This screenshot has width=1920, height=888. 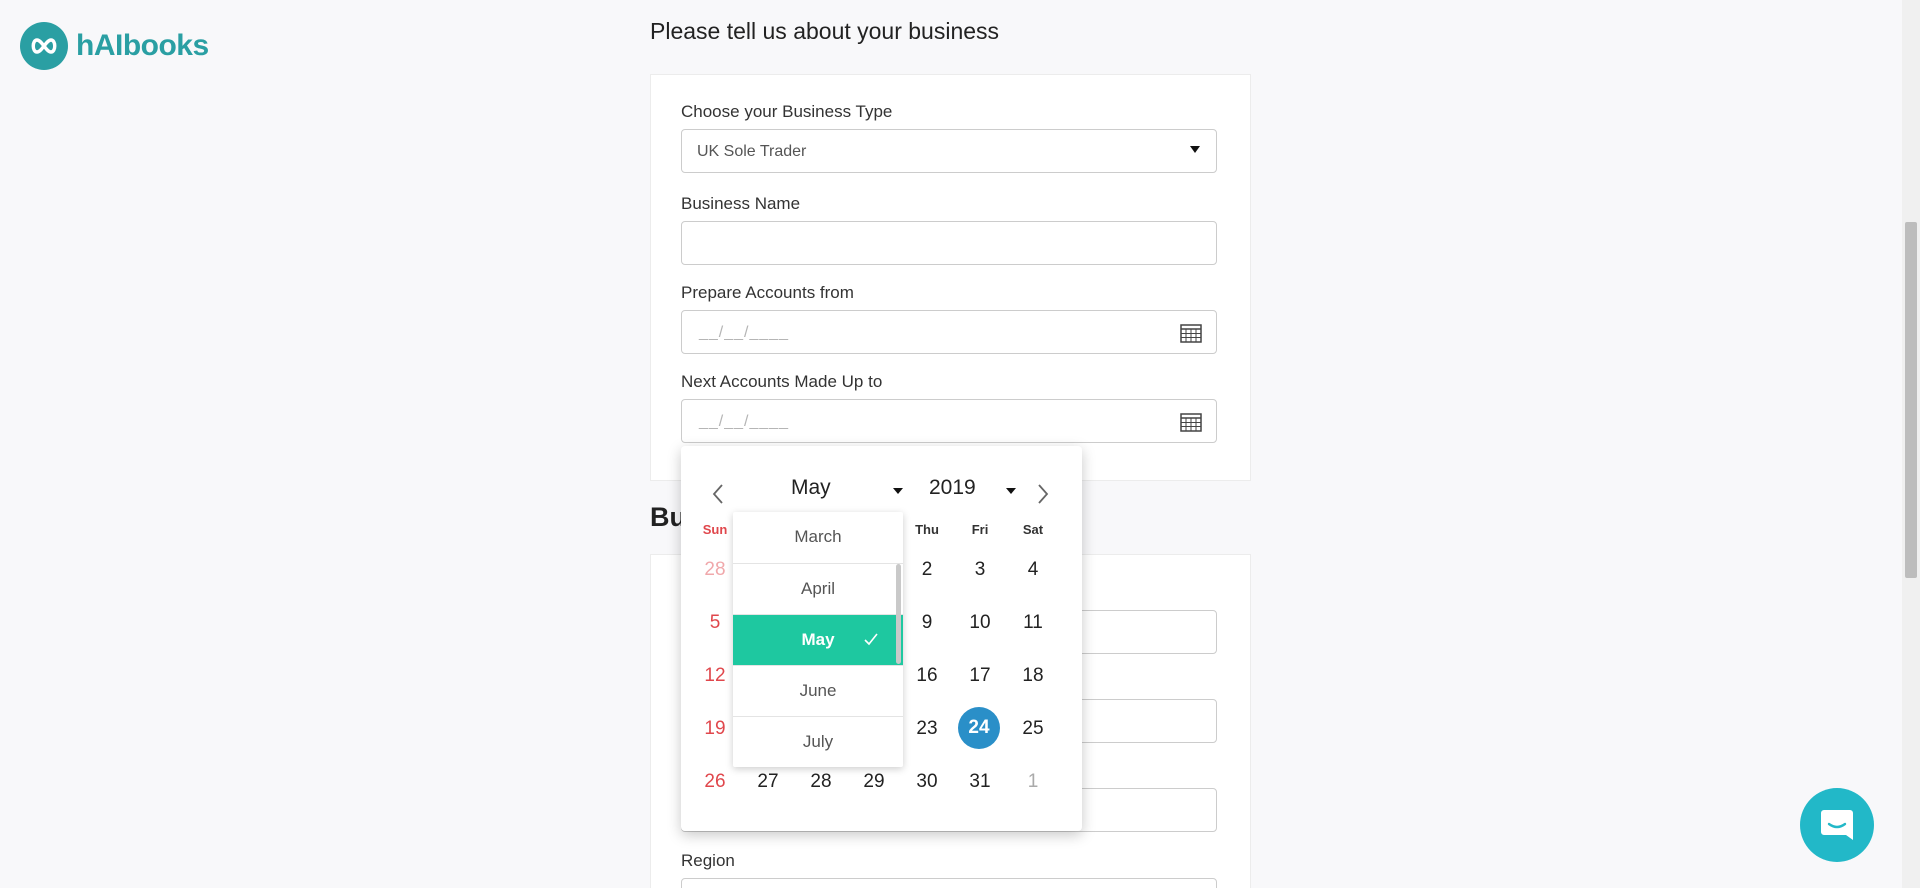 What do you see at coordinates (744, 332) in the screenshot?
I see `prepare-from-placeholder: __/__/____` at bounding box center [744, 332].